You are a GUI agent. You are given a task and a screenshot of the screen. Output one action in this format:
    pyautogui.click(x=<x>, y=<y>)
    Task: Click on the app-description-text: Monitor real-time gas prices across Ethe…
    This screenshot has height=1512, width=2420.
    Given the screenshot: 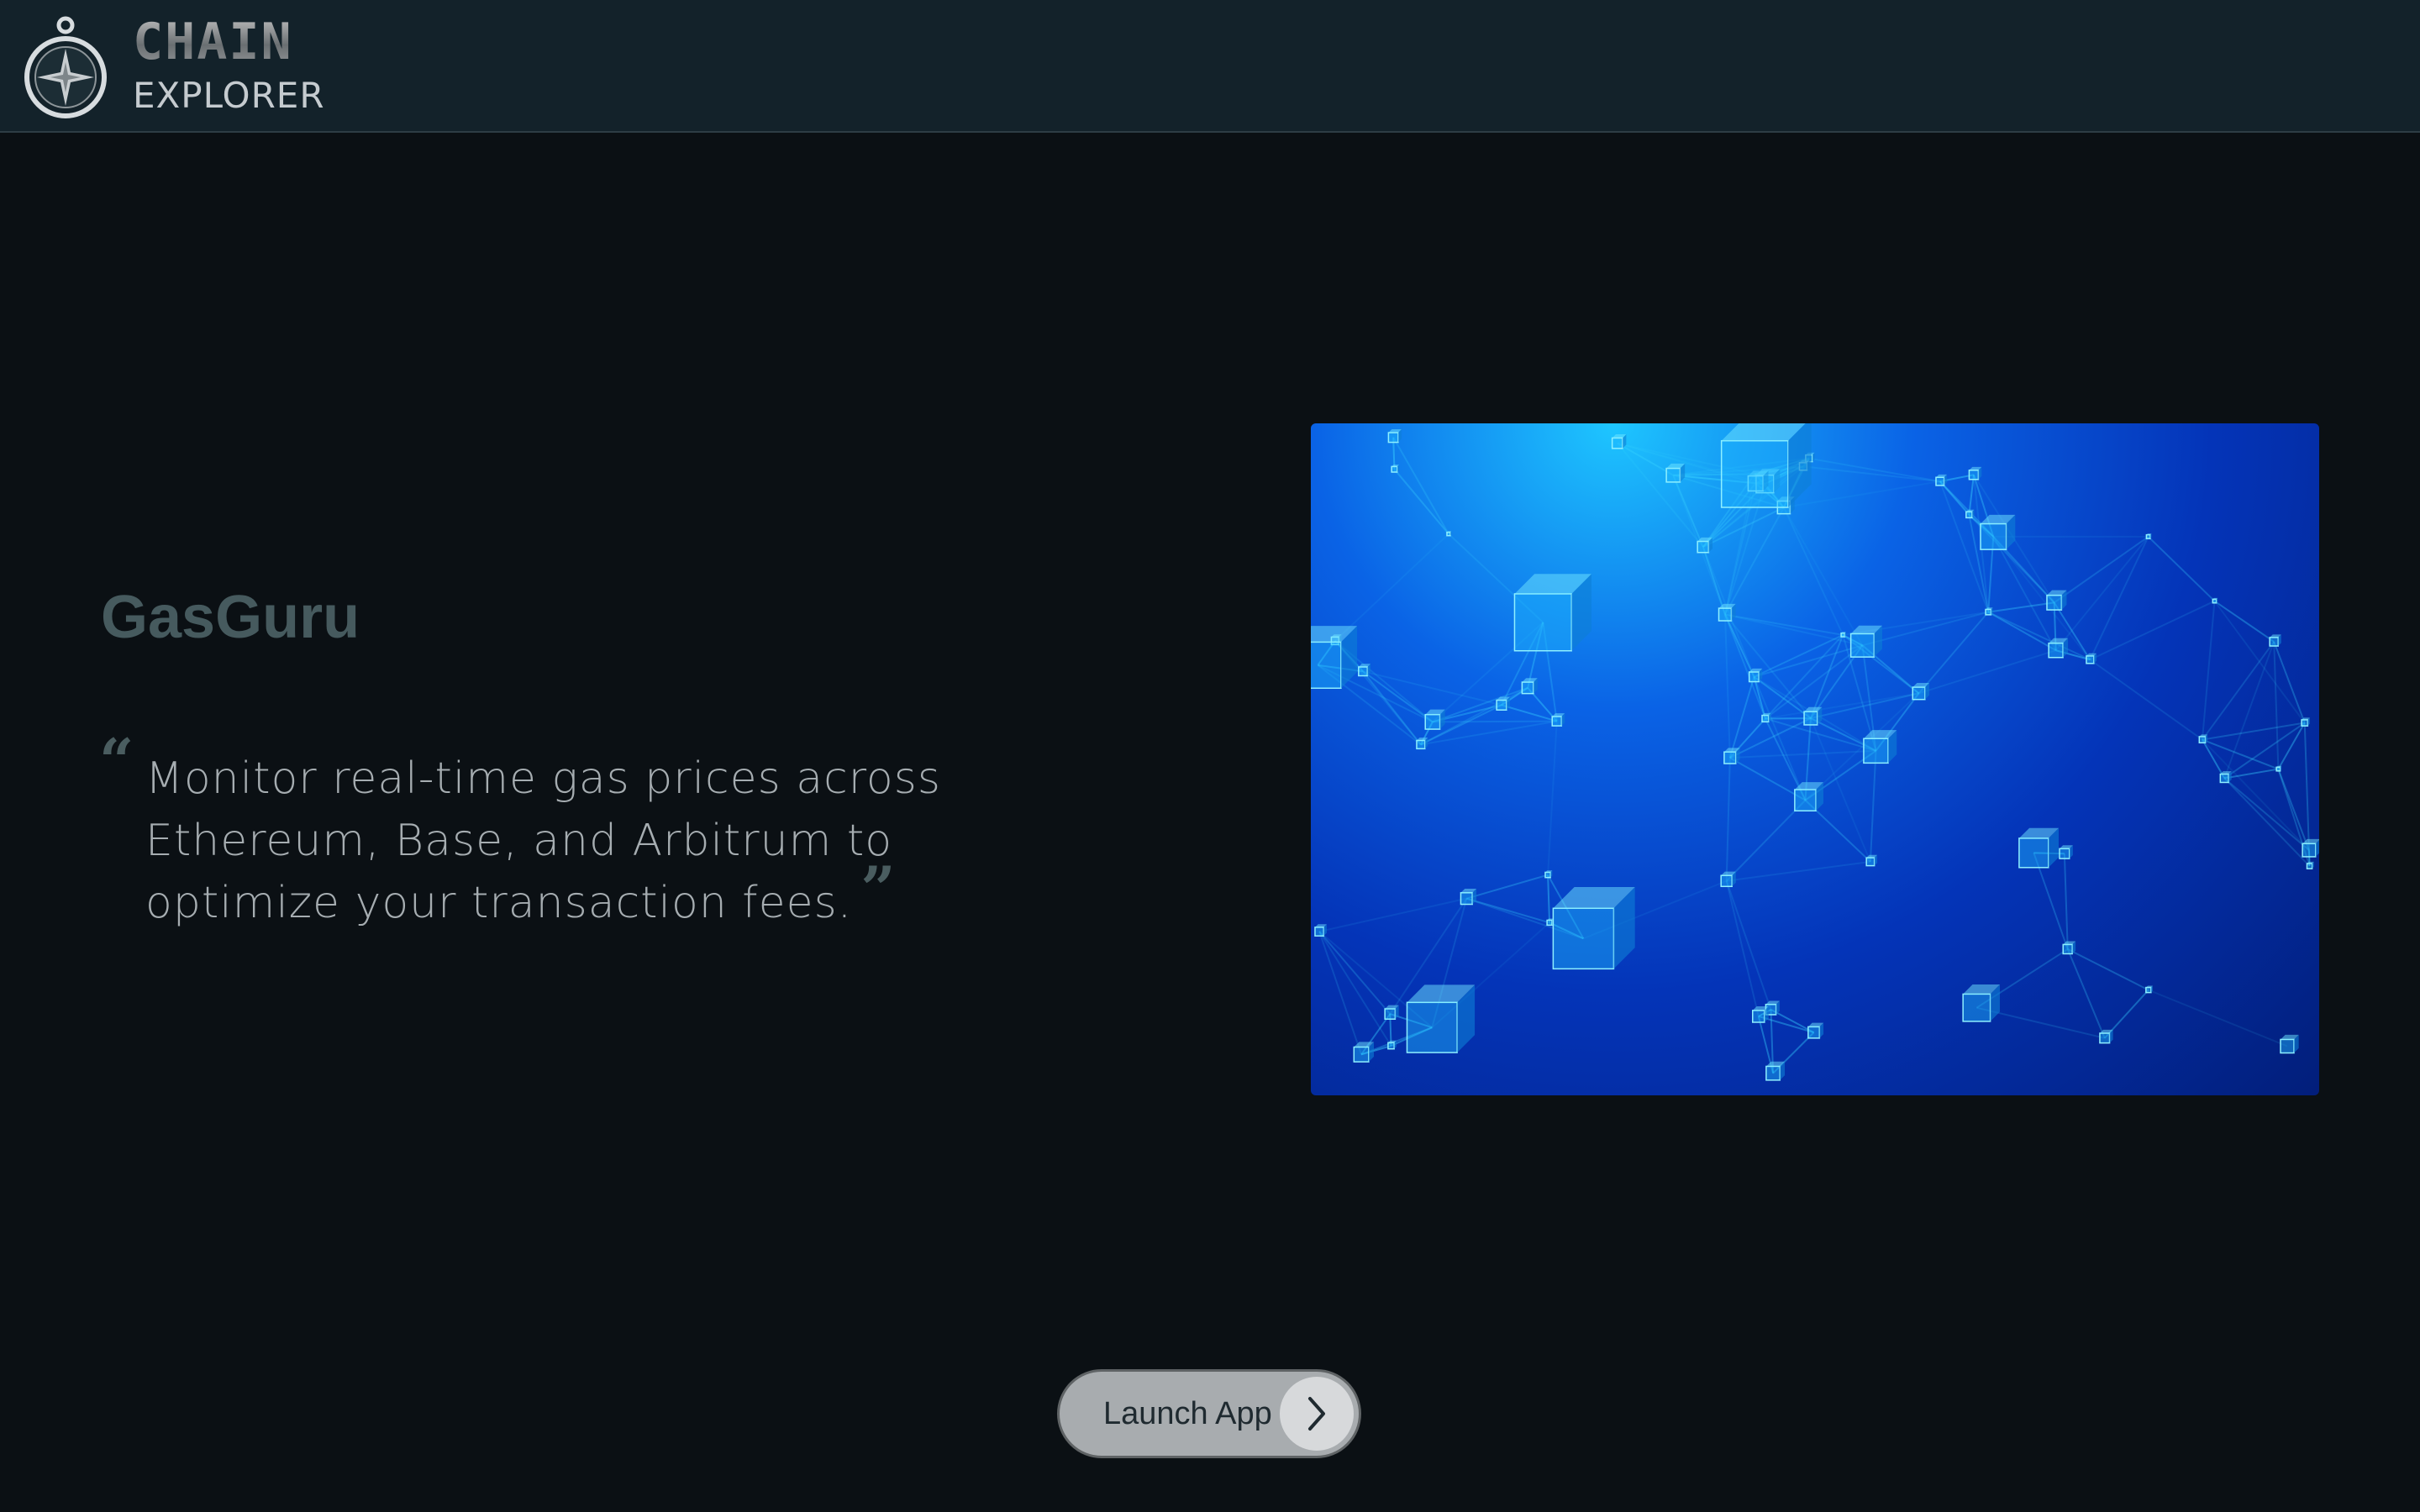 What is the action you would take?
    pyautogui.click(x=543, y=840)
    